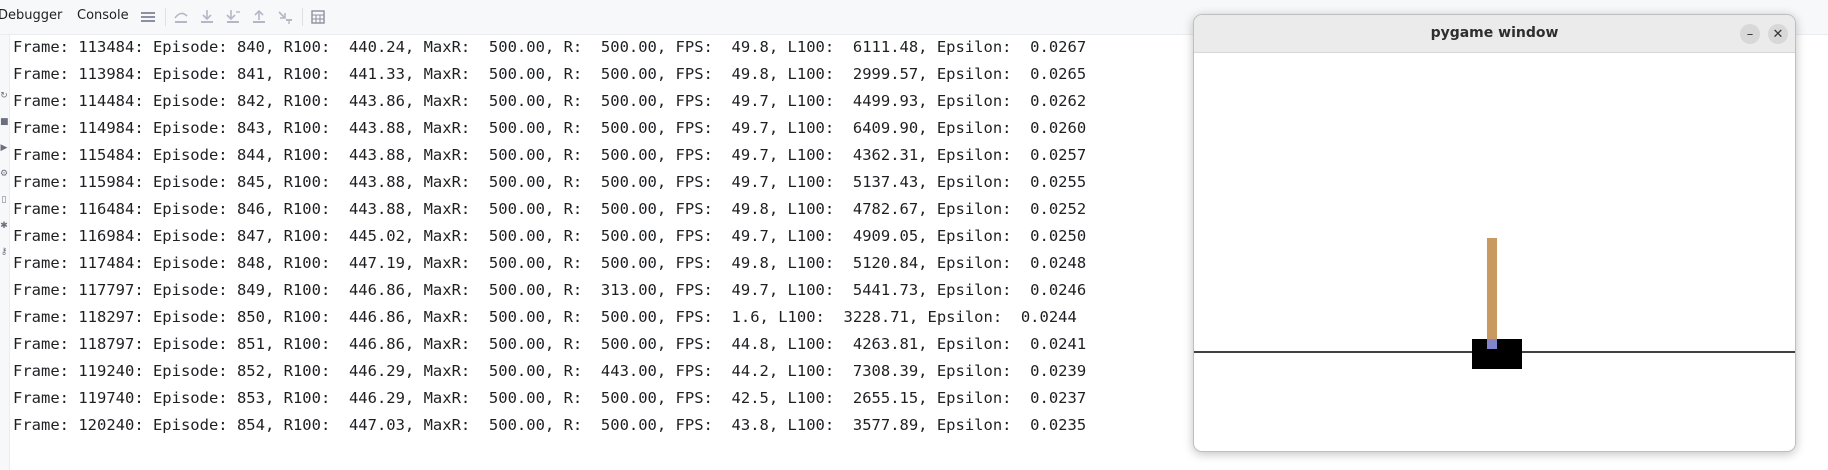  I want to click on window-title: pygame window, so click(1494, 33).